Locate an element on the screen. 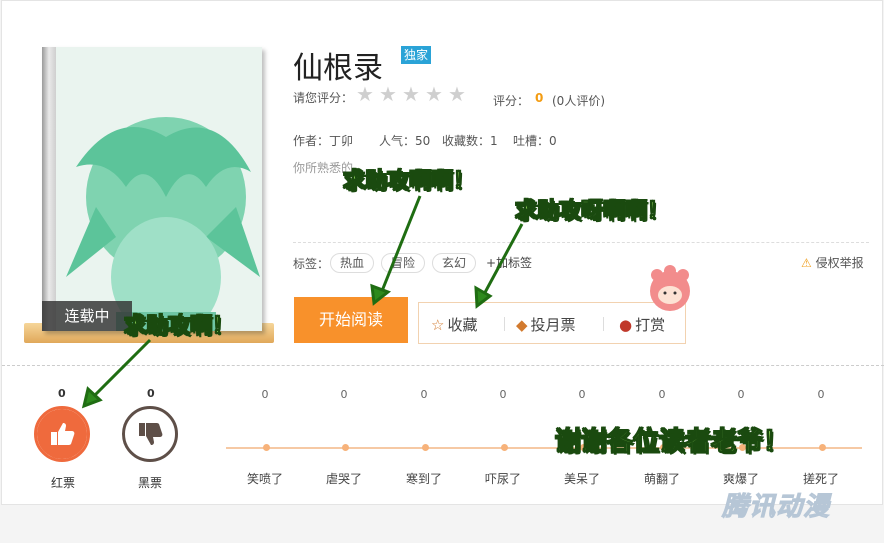  cover-illustration is located at coordinates (159, 189).